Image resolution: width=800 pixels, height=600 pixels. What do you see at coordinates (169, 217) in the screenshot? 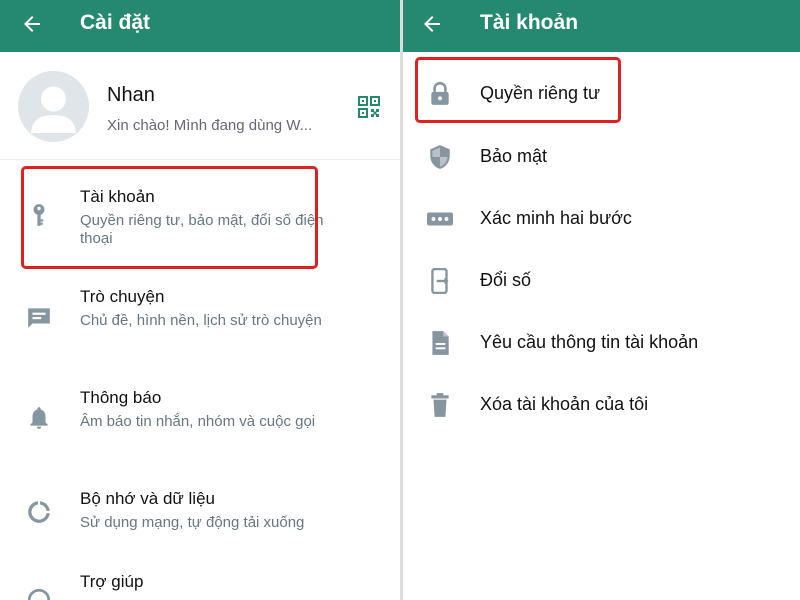
I see `highlight-box-account` at bounding box center [169, 217].